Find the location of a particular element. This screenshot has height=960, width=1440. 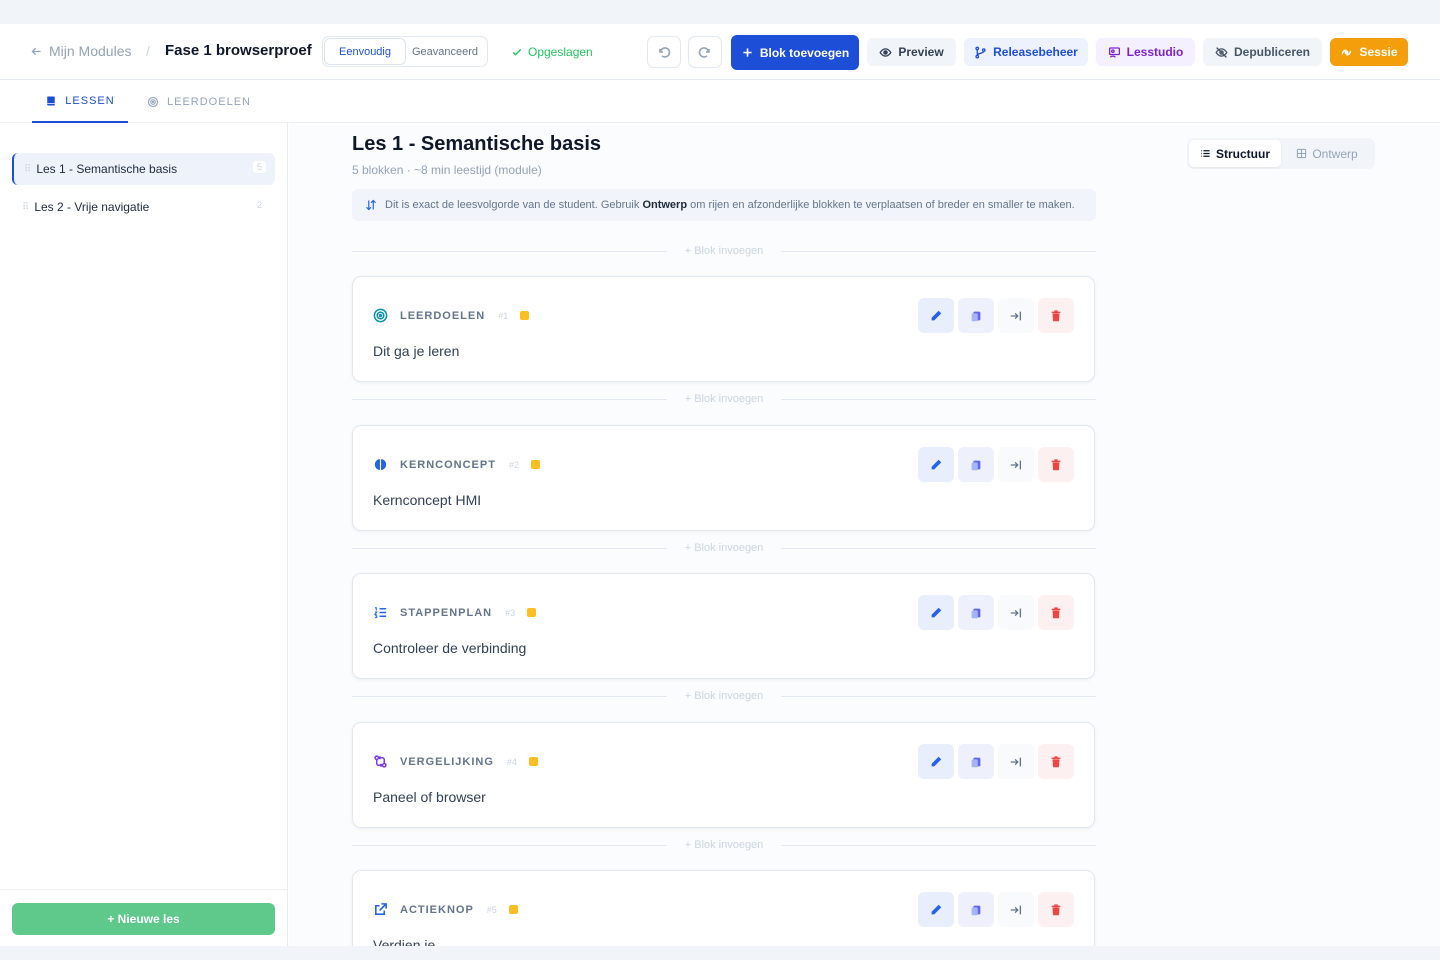

content-block: LEERDOELEN #1 Dit ga je leren is located at coordinates (723, 329).